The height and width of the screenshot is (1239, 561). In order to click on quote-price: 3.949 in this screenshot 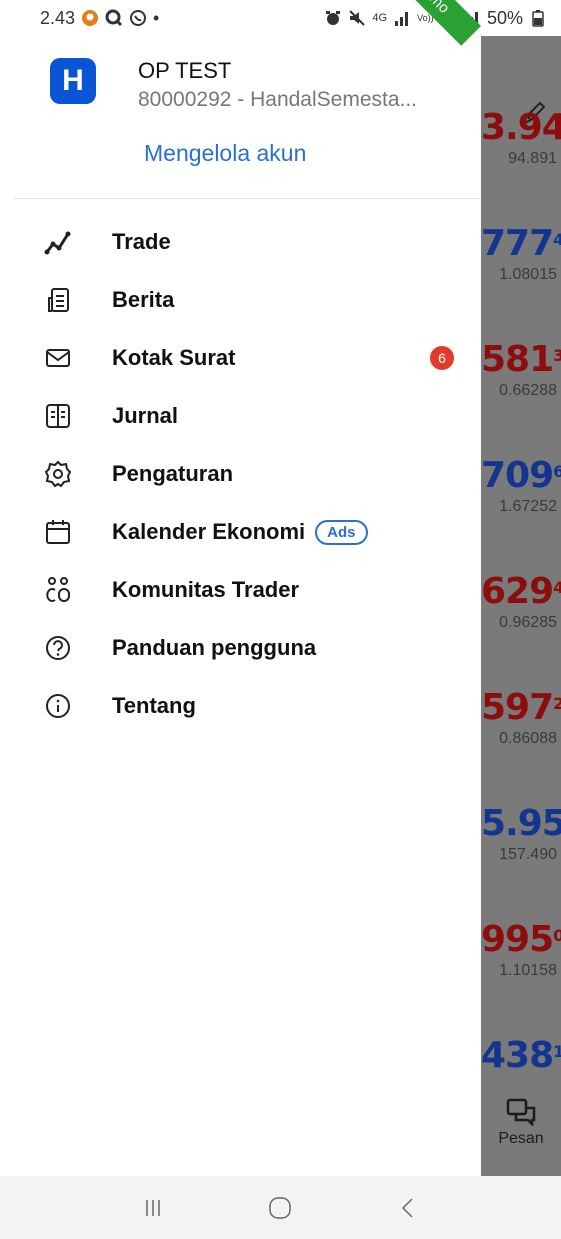, I will do `click(521, 128)`.